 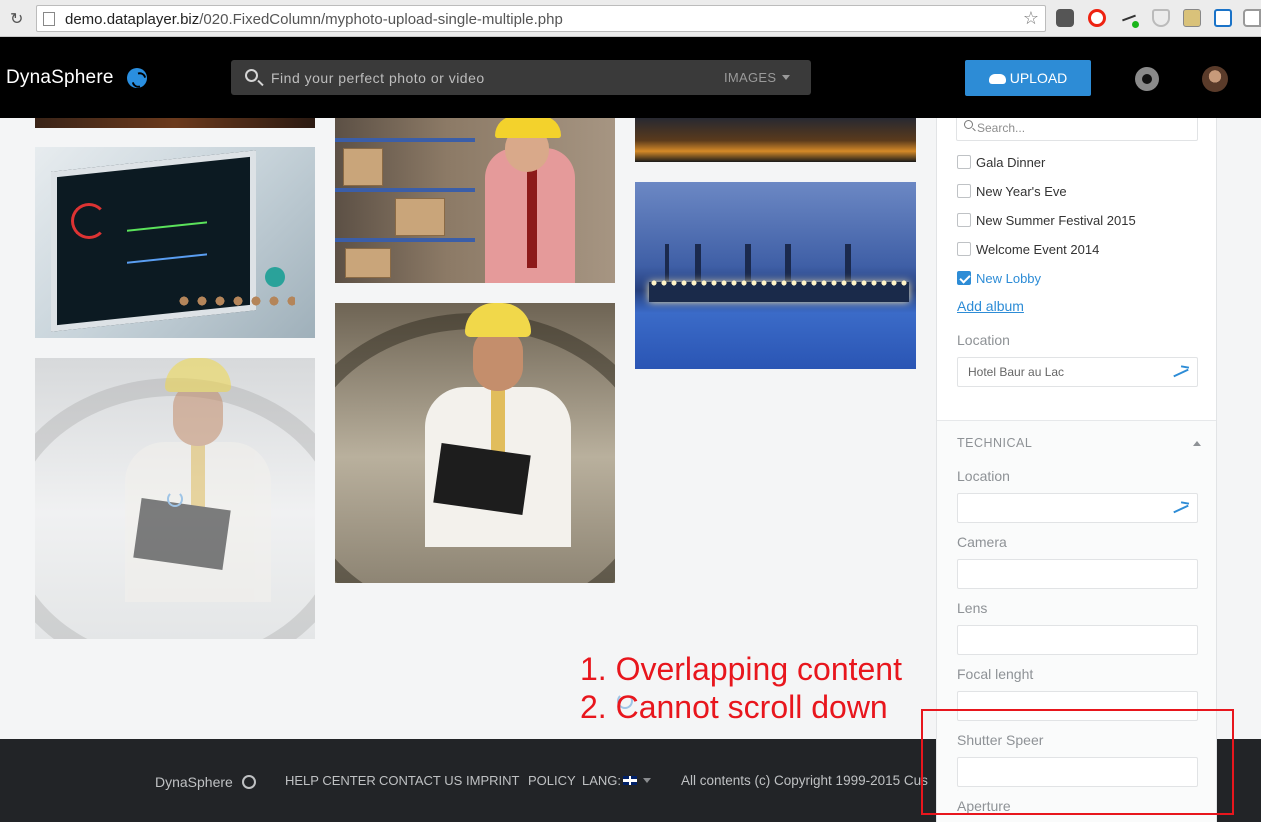 I want to click on camera-label: Camera, so click(x=982, y=542).